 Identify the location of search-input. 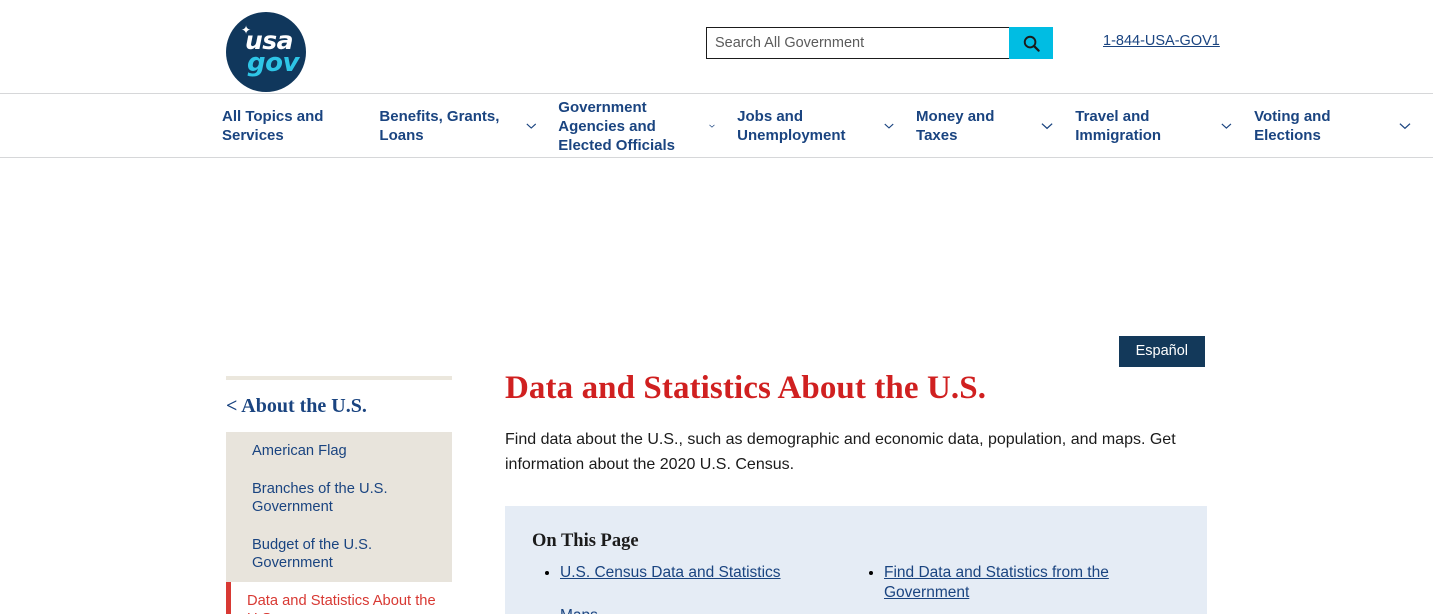
(857, 43).